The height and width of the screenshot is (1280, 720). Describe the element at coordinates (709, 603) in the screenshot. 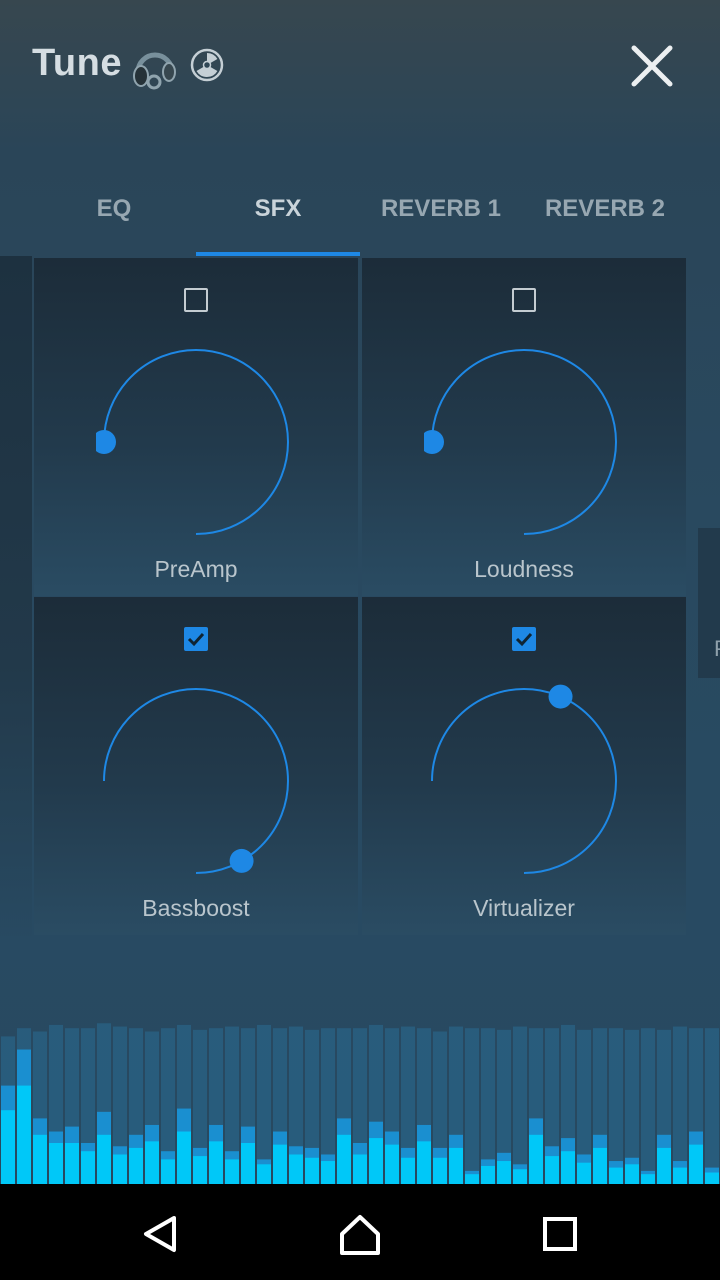

I see `next-page-edge: P` at that location.